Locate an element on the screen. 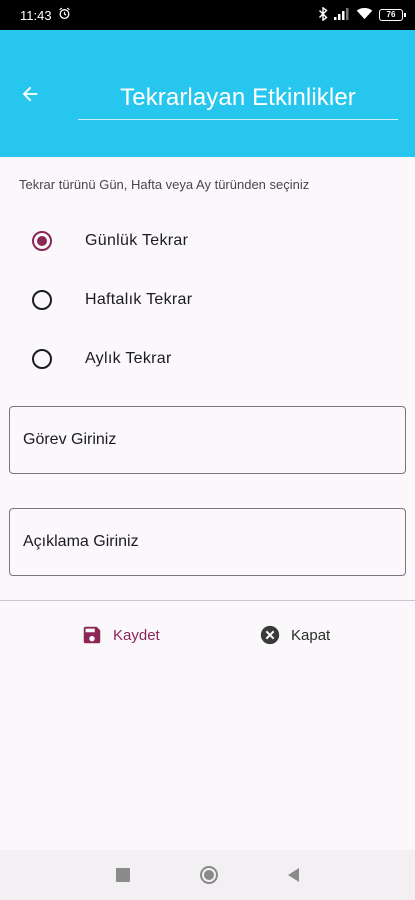 Image resolution: width=415 pixels, height=900 pixels. radio-dot is located at coordinates (42, 241).